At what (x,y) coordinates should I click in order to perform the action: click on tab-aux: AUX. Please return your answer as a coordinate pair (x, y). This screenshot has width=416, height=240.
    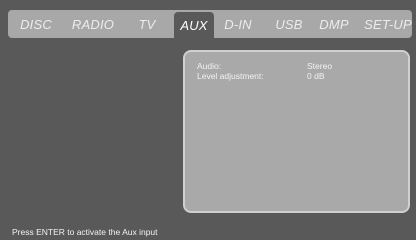
    Looking at the image, I should click on (194, 28).